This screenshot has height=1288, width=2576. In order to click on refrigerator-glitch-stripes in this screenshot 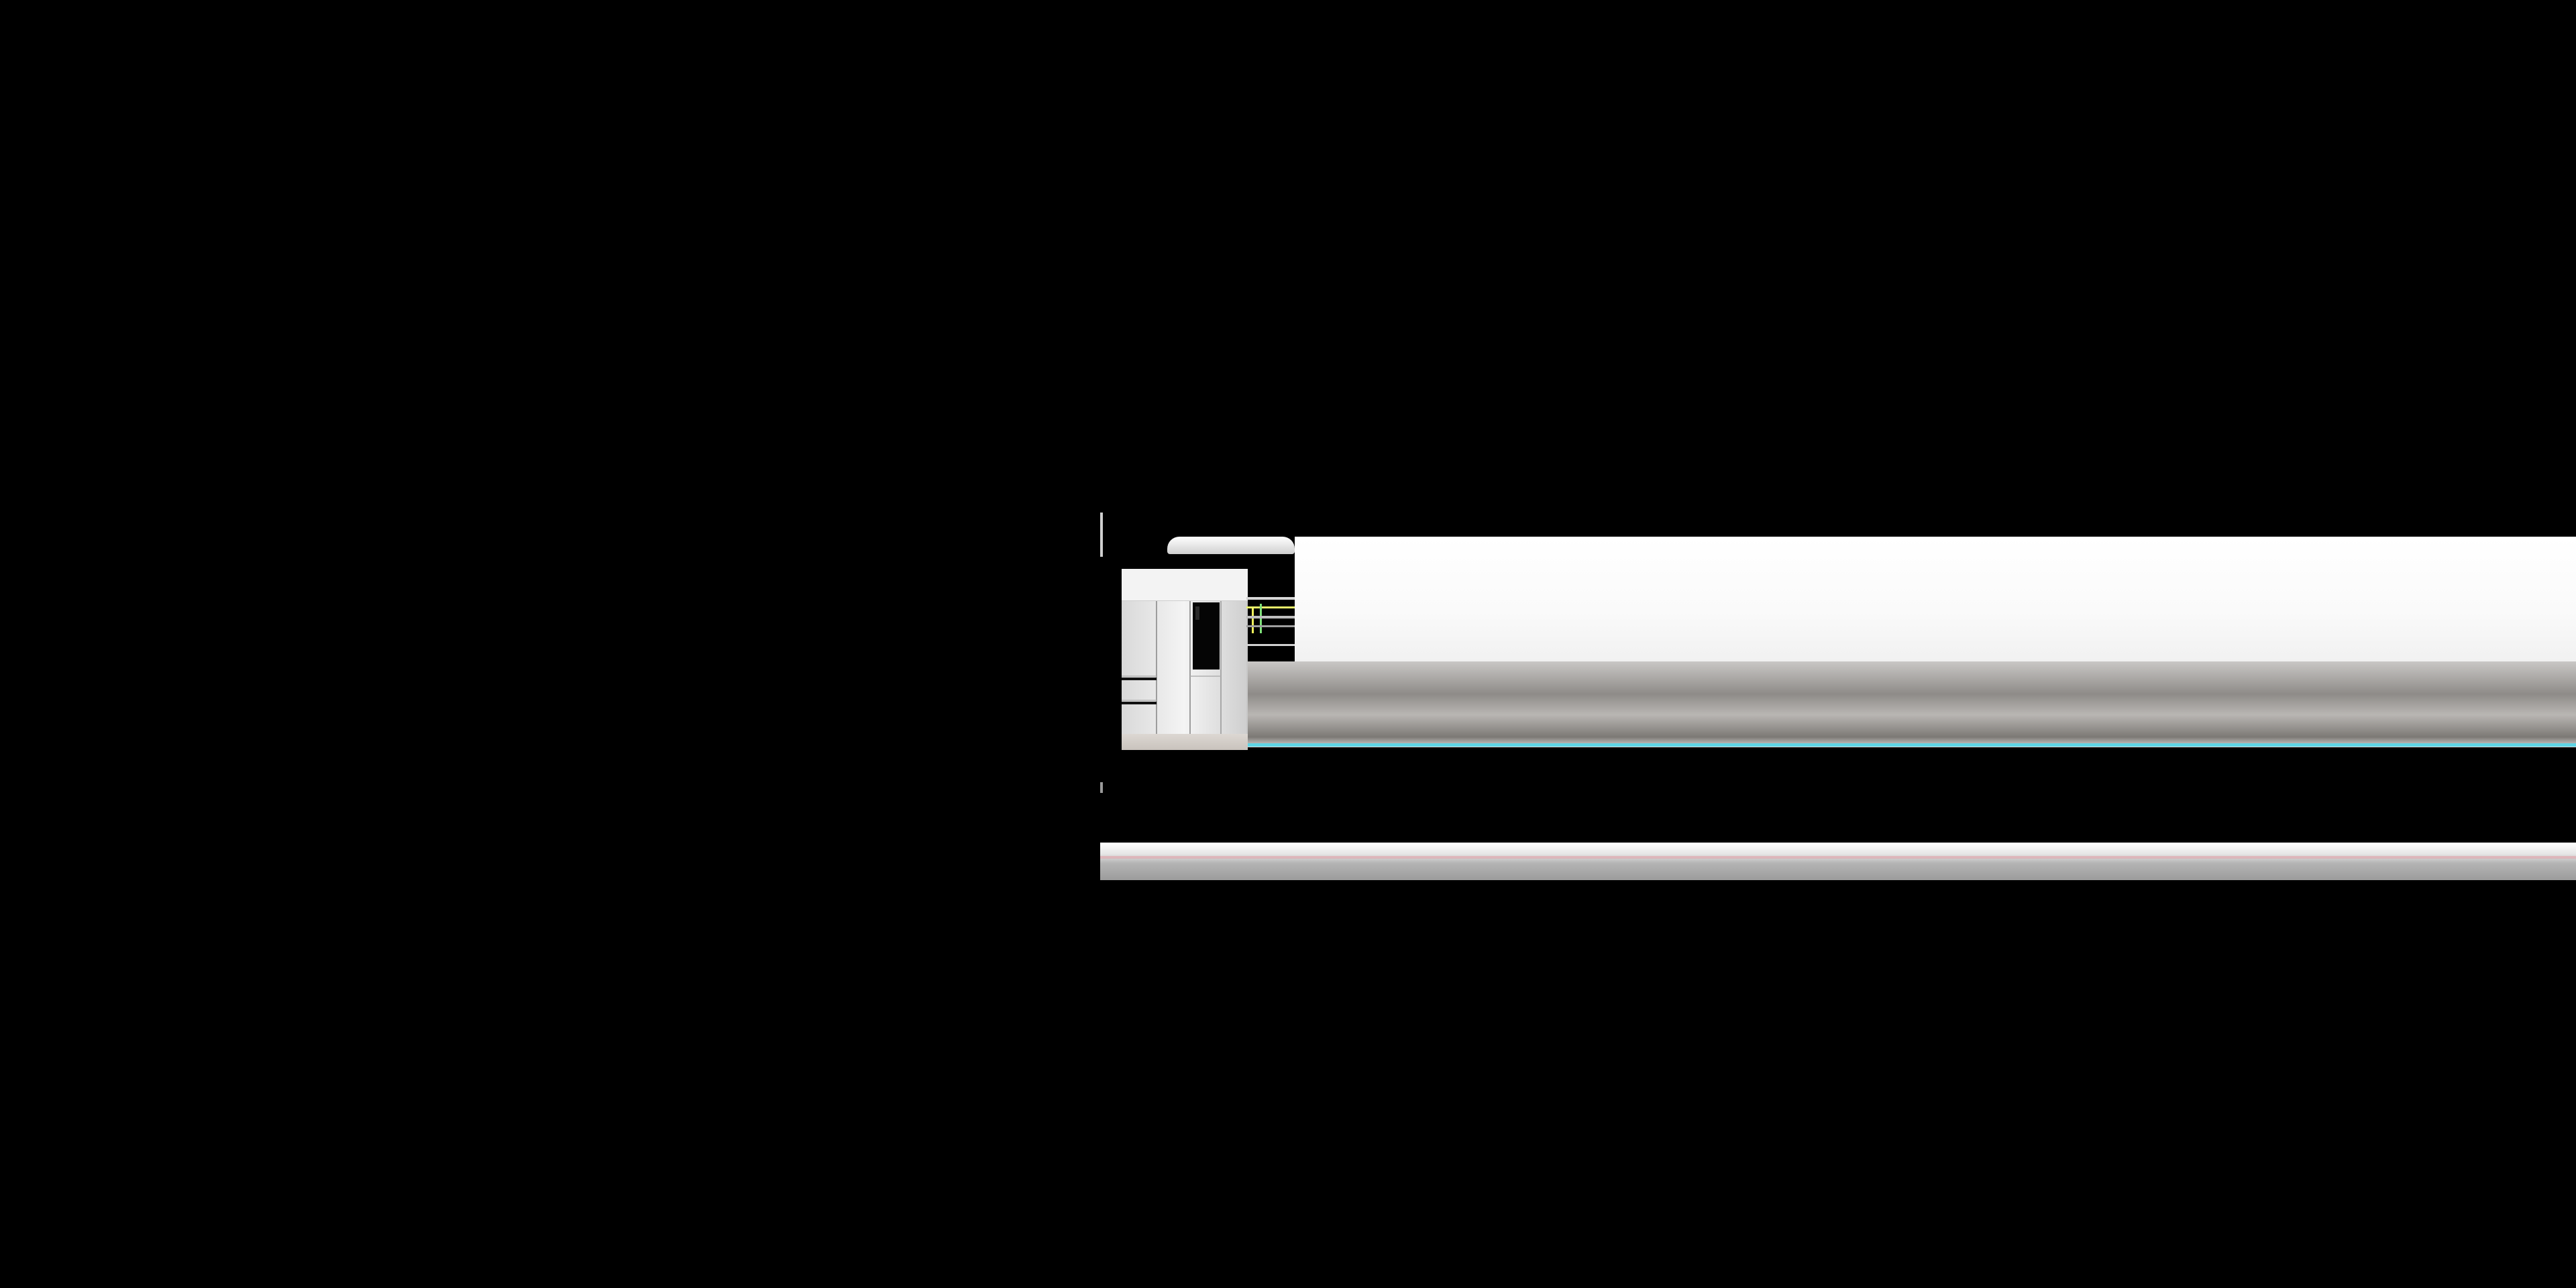, I will do `click(1270, 621)`.